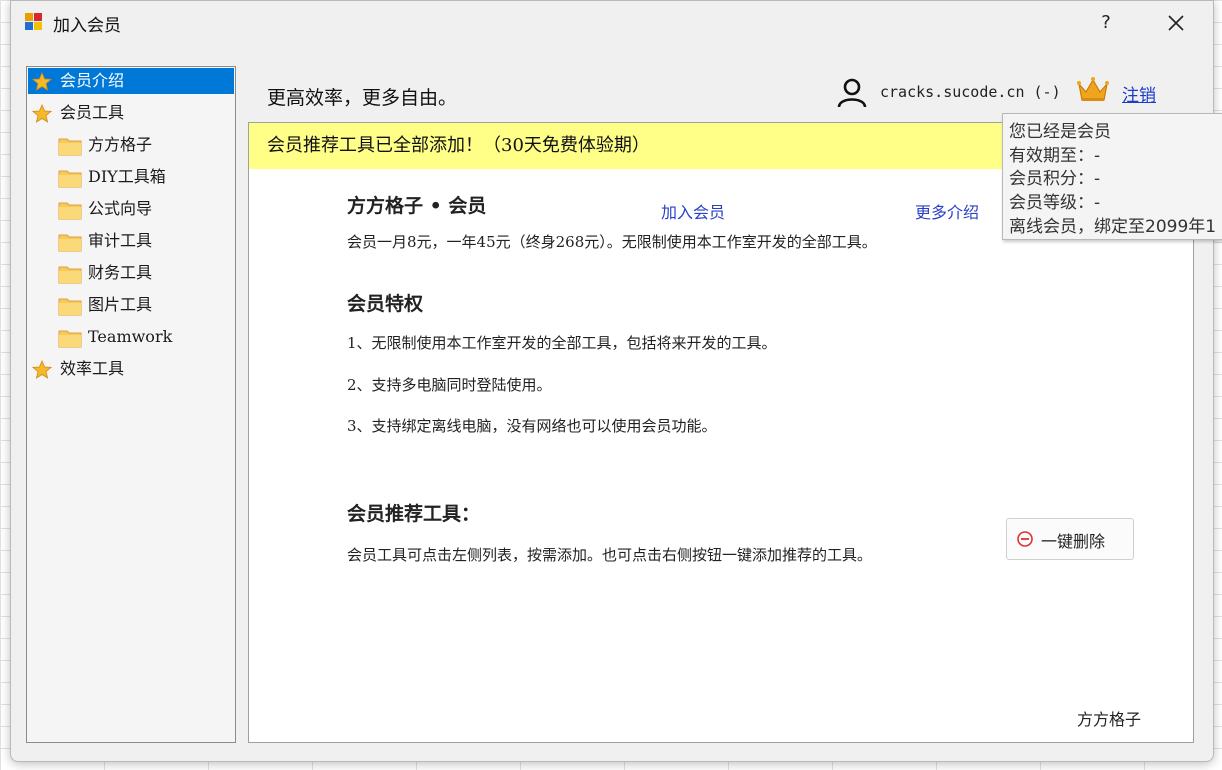 The height and width of the screenshot is (770, 1222). What do you see at coordinates (87, 26) in the screenshot?
I see `window-title: 加入会员` at bounding box center [87, 26].